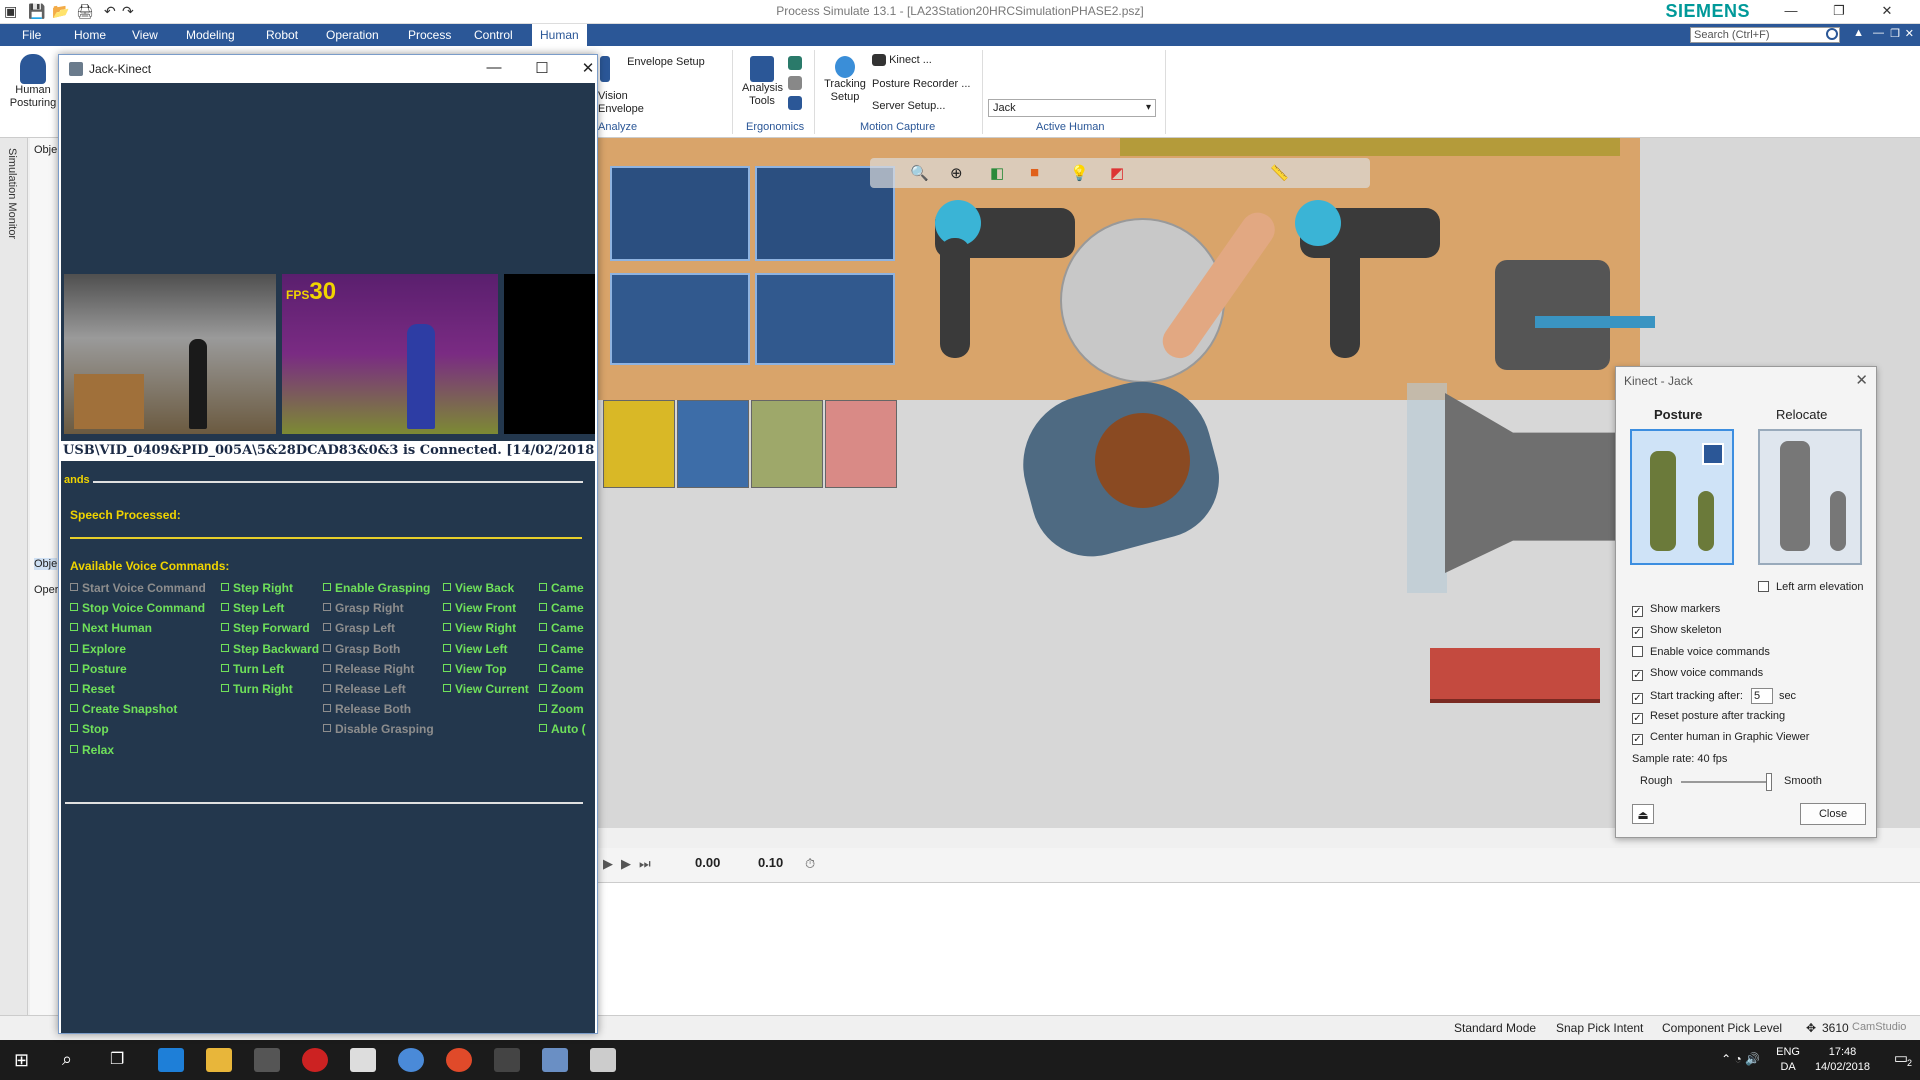  What do you see at coordinates (1810, 587) in the screenshot?
I see `left-arm-elevation-option: Left arm elevation` at bounding box center [1810, 587].